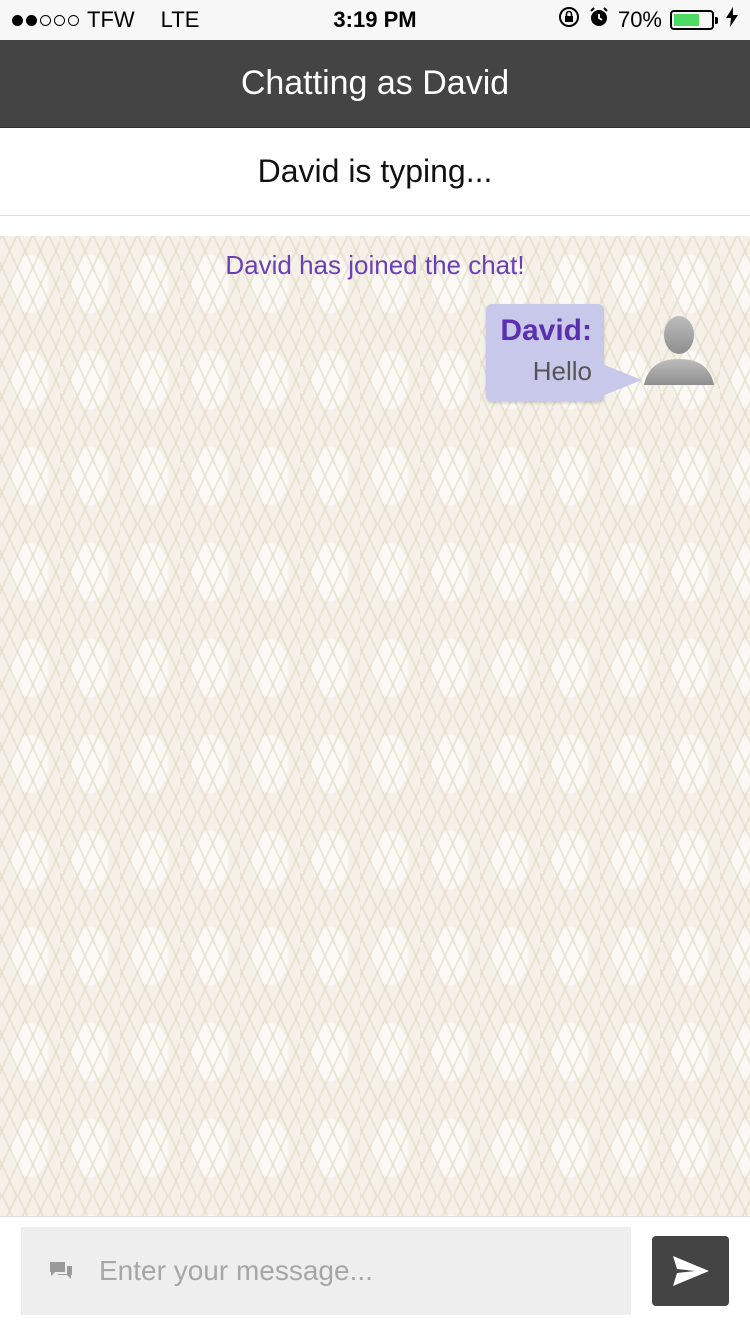 This screenshot has width=750, height=1334. I want to click on chat-bubbles-icon, so click(61, 1271).